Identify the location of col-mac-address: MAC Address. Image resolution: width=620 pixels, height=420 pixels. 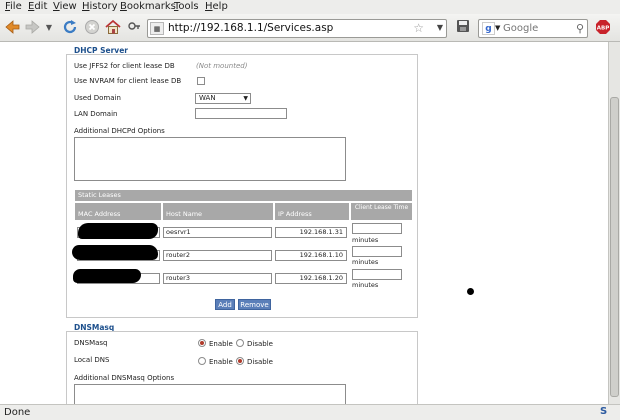
(118, 211).